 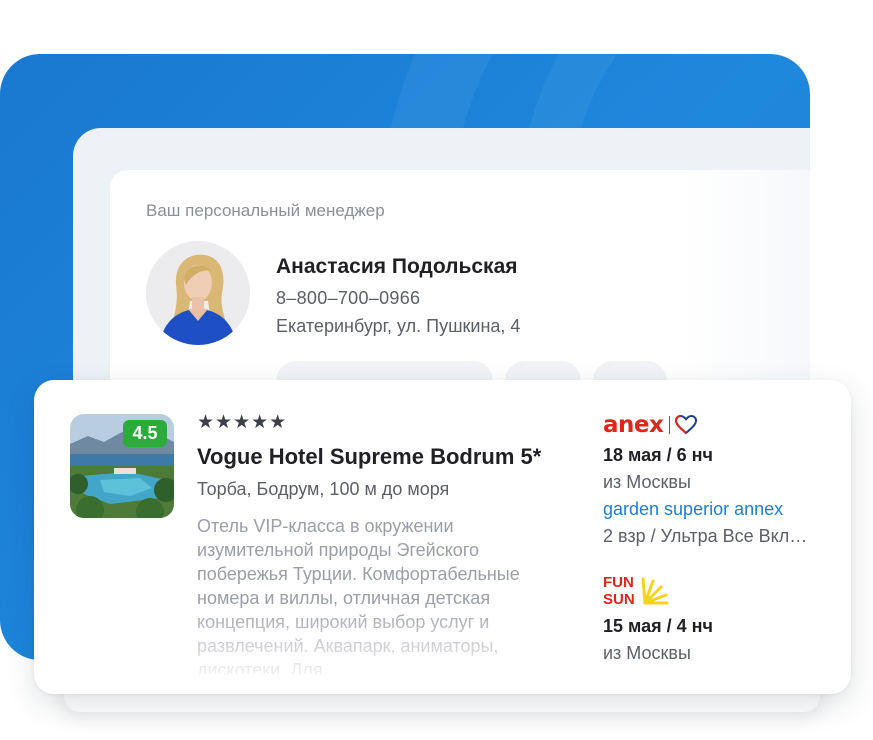 What do you see at coordinates (145, 433) in the screenshot?
I see `rating-badge: 4.5` at bounding box center [145, 433].